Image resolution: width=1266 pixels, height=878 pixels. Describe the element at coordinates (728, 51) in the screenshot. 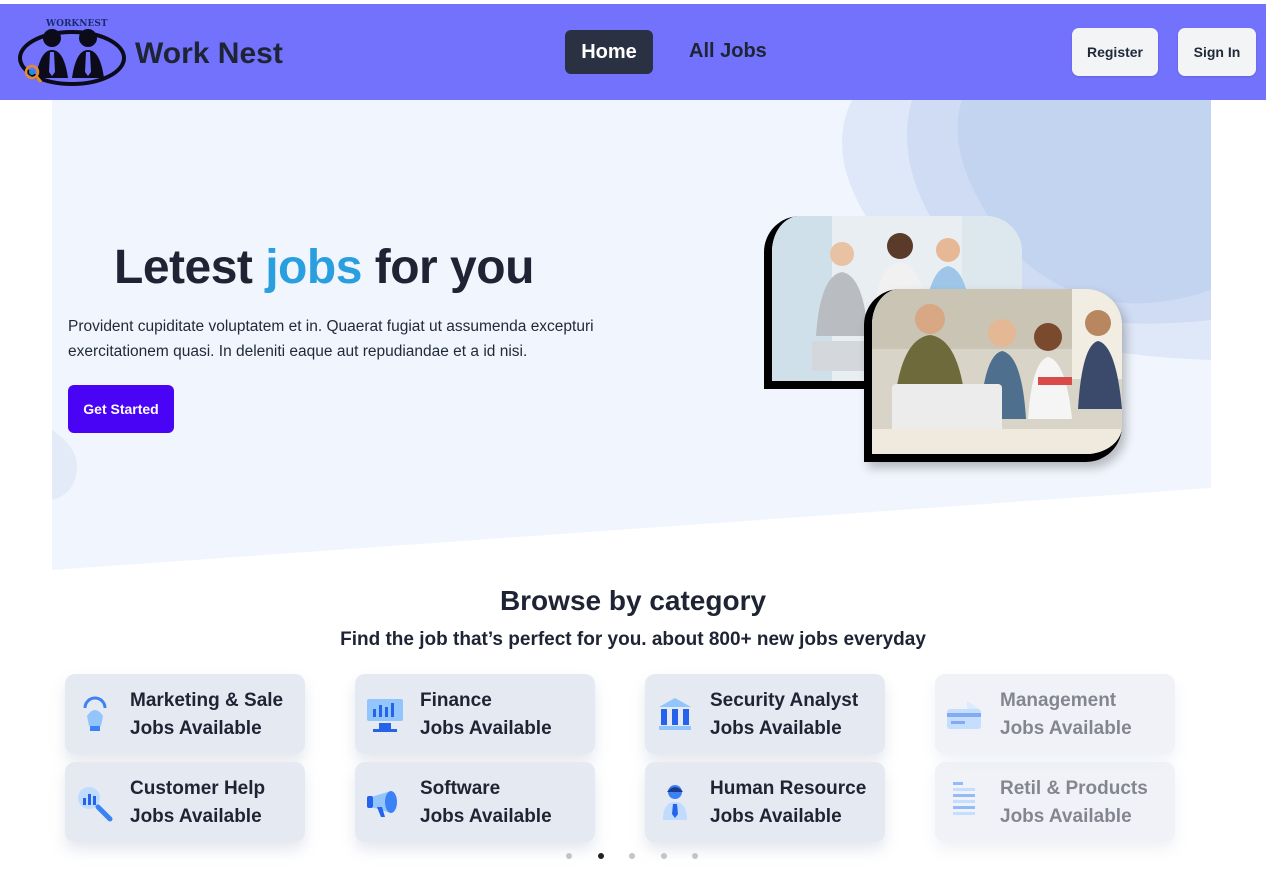

I see `nav-all-jobs: All Jobs` at that location.